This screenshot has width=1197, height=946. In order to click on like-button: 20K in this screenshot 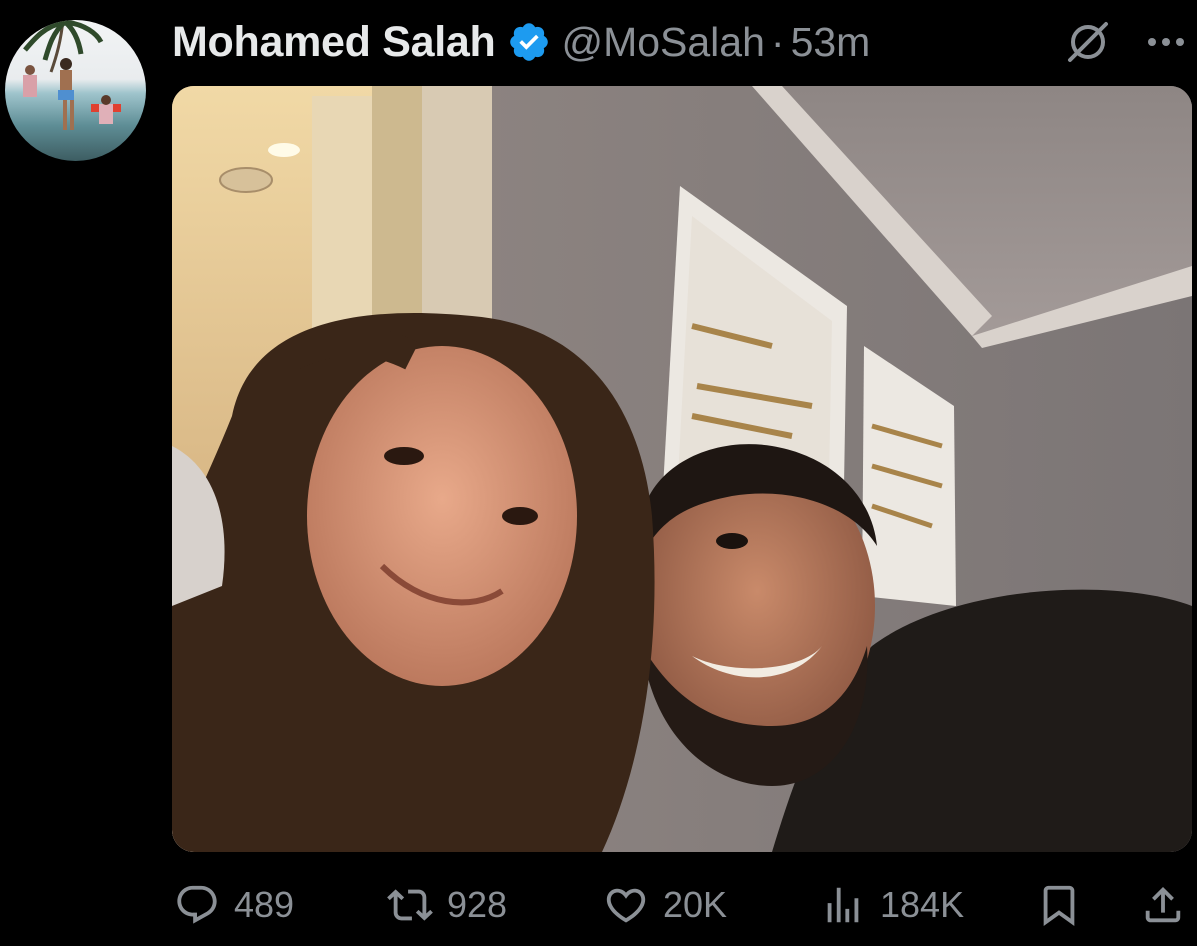, I will do `click(665, 905)`.